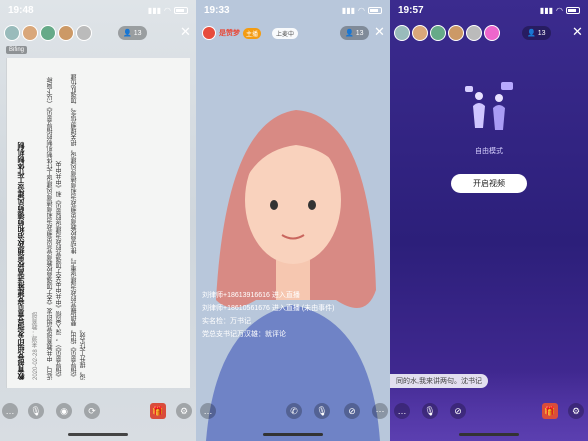 This screenshot has height=441, width=588. What do you see at coordinates (268, 308) in the screenshot?
I see `feed-message: 刘律师+18610561676 进入直播 (未由事件)` at bounding box center [268, 308].